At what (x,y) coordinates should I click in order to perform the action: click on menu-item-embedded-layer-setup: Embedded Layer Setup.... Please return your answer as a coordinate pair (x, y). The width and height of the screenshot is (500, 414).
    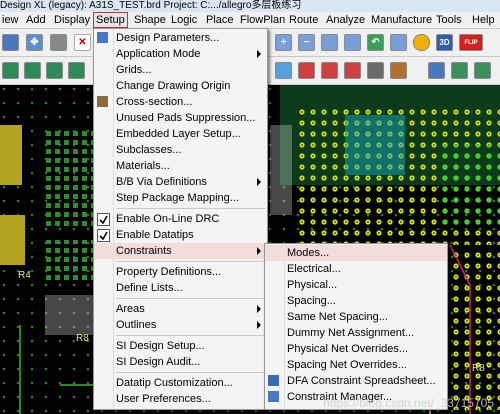
    Looking at the image, I should click on (180, 134).